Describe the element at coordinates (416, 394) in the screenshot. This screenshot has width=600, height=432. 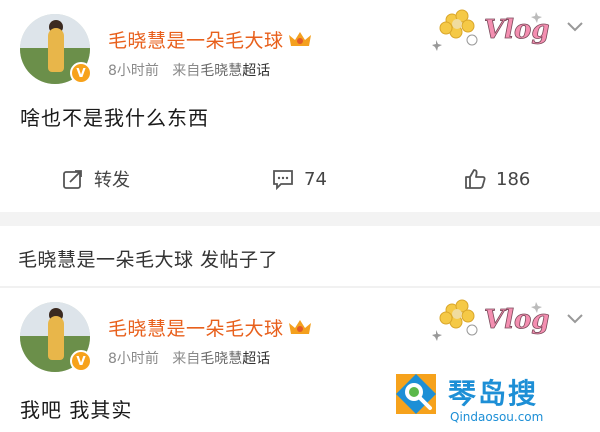
I see `watermark-logo-icon` at that location.